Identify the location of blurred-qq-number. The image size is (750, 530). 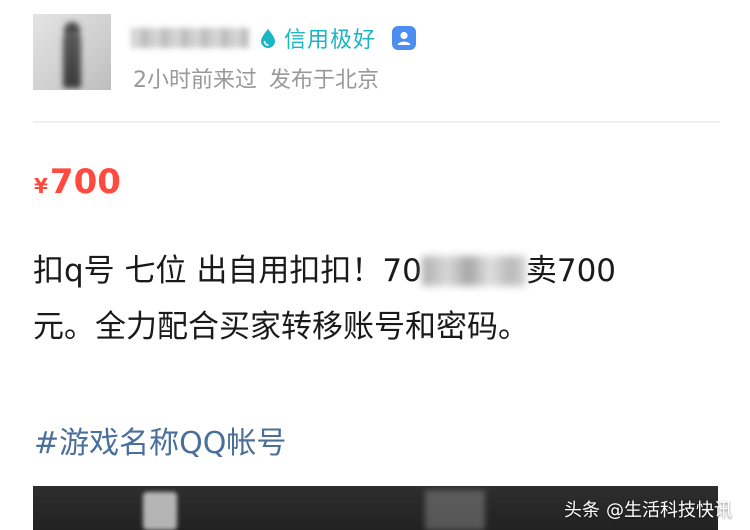
(473, 271).